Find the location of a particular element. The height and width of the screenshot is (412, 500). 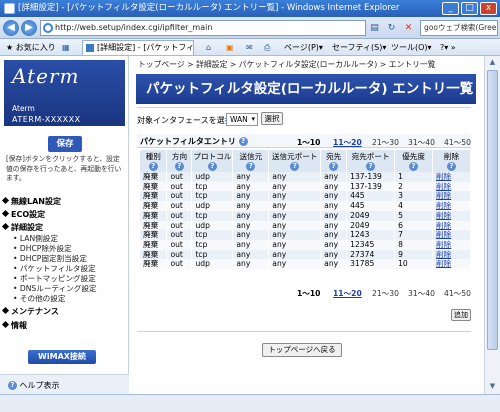

pager-41-50: 41～50 is located at coordinates (457, 142).